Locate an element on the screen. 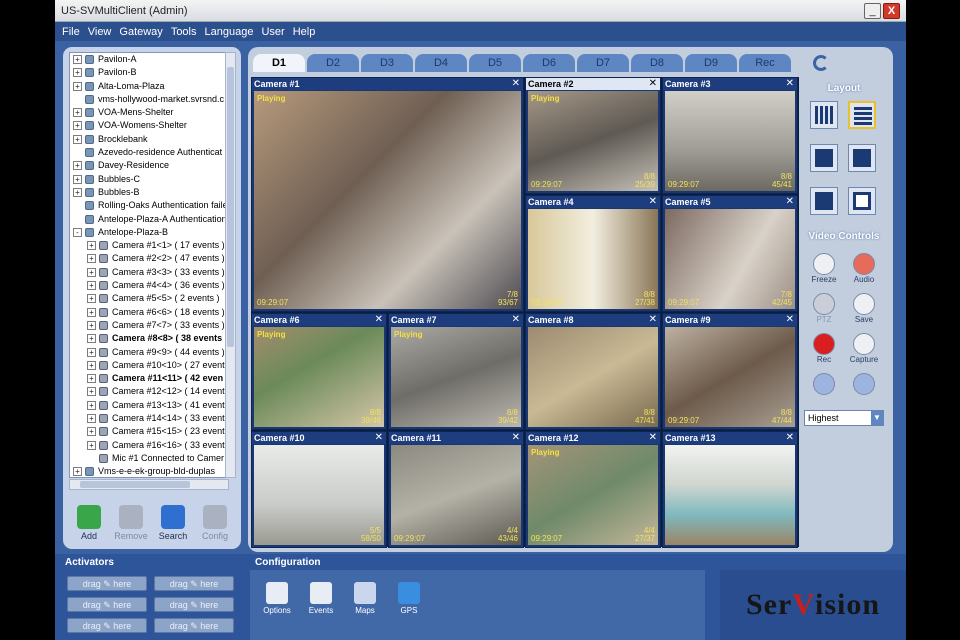  camera-video is located at coordinates (730, 495).